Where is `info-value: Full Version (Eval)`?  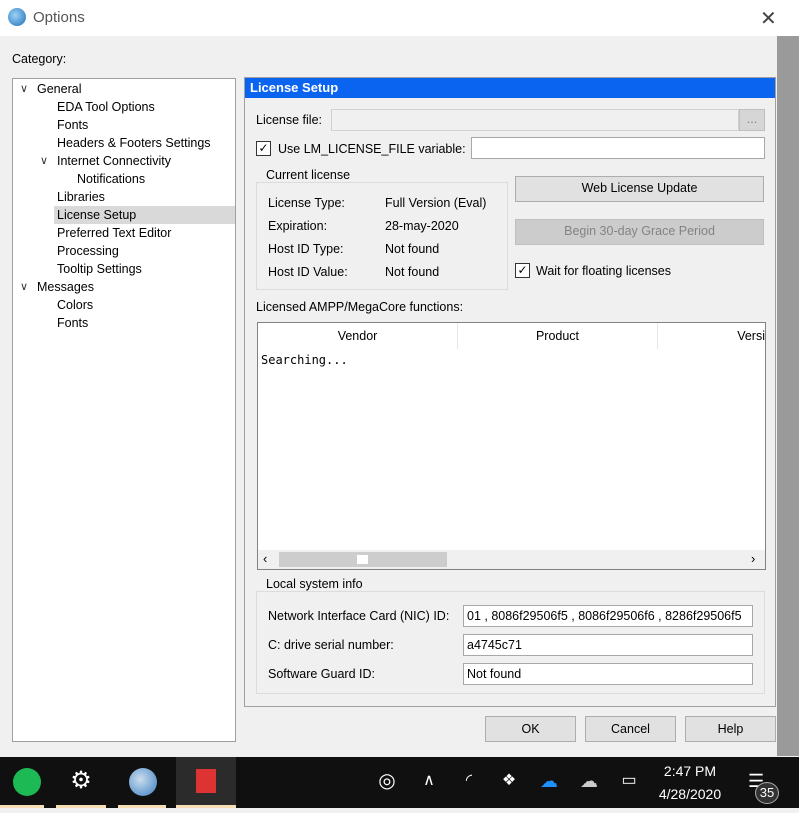 info-value: Full Version (Eval) is located at coordinates (436, 203).